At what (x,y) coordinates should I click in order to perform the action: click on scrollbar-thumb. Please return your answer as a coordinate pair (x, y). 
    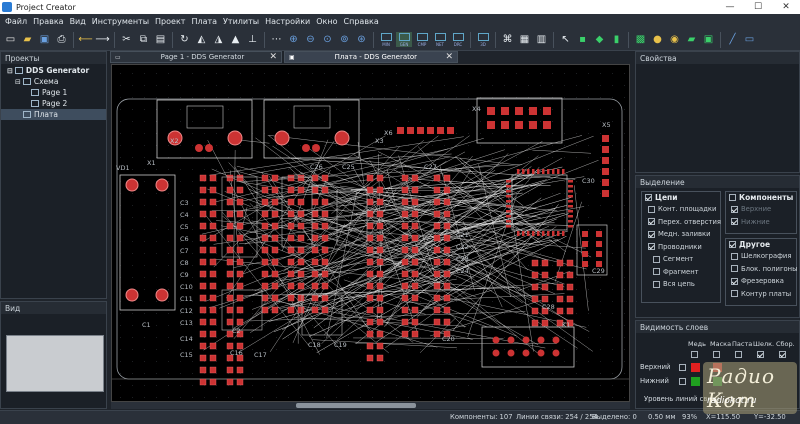
    Looking at the image, I should click on (356, 405).